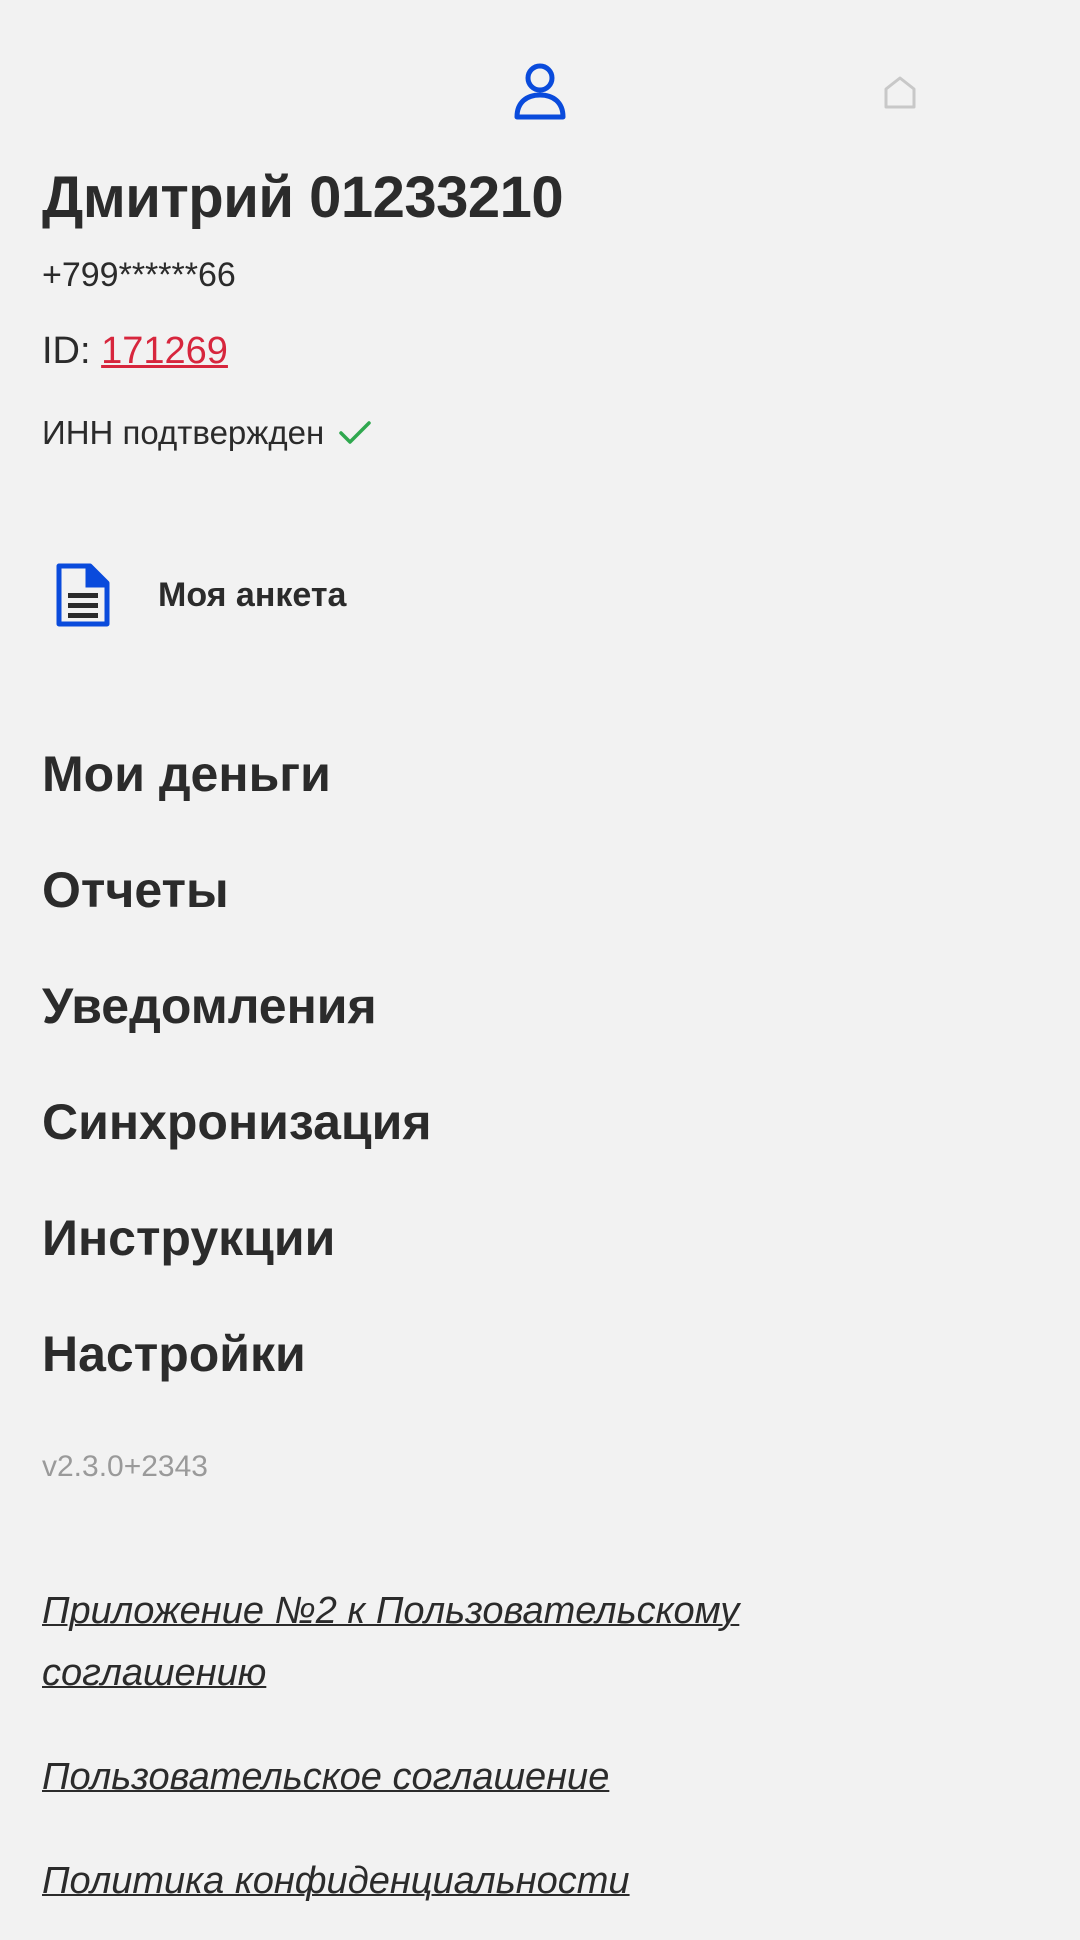 This screenshot has width=1080, height=1940. I want to click on check-icon, so click(355, 432).